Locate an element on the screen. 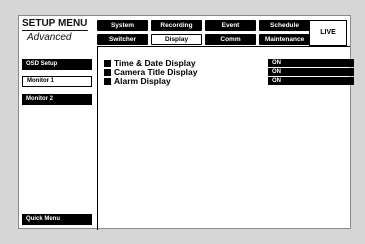 This screenshot has width=365, height=244. tab-switcher: Switcher is located at coordinates (122, 39).